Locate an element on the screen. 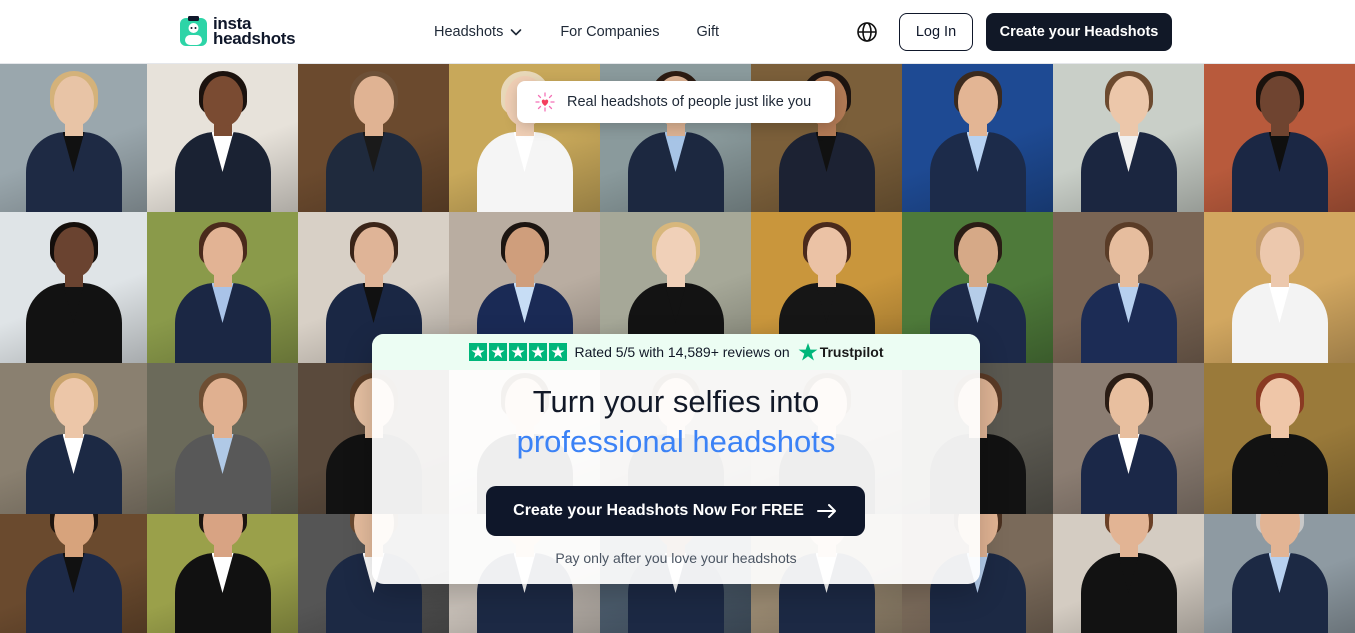  brand-logo: insta headshots is located at coordinates (237, 31).